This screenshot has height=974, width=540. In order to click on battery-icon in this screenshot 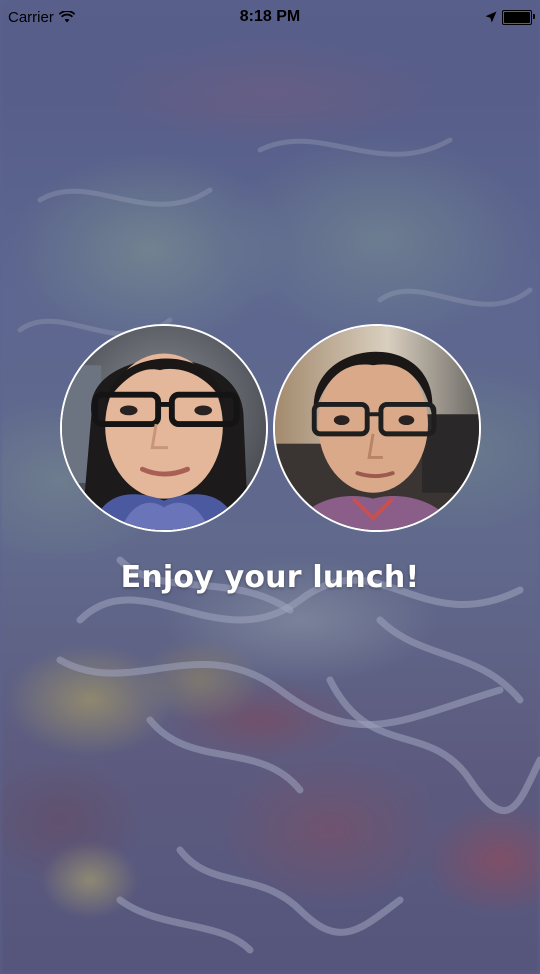, I will do `click(518, 17)`.